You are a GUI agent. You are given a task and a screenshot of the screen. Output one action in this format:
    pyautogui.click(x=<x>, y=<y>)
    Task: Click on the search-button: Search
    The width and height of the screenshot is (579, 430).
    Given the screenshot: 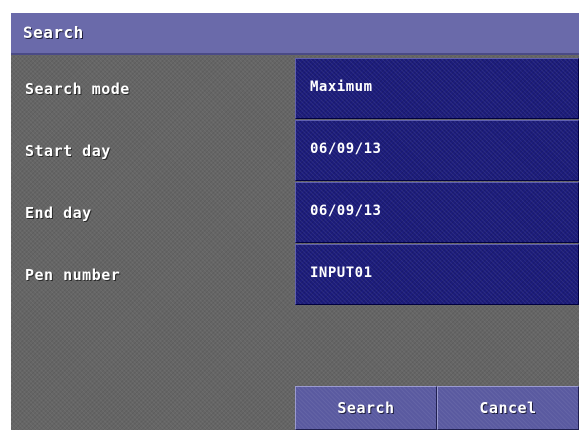 What is the action you would take?
    pyautogui.click(x=366, y=408)
    